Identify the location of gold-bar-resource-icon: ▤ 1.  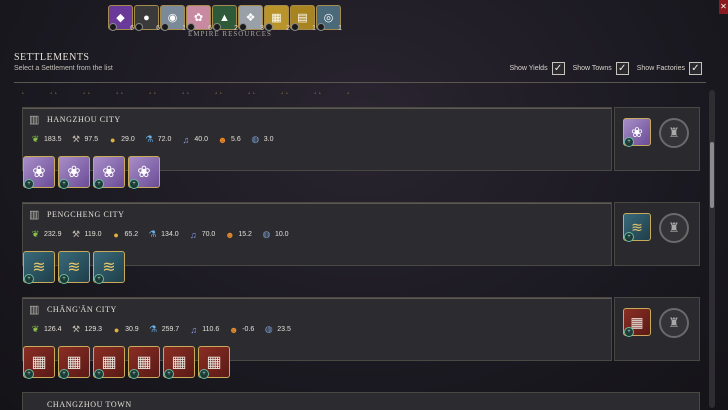
(303, 18).